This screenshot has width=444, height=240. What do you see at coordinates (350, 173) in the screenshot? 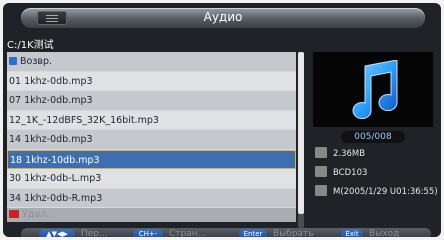
I see `artist: BCD103` at bounding box center [350, 173].